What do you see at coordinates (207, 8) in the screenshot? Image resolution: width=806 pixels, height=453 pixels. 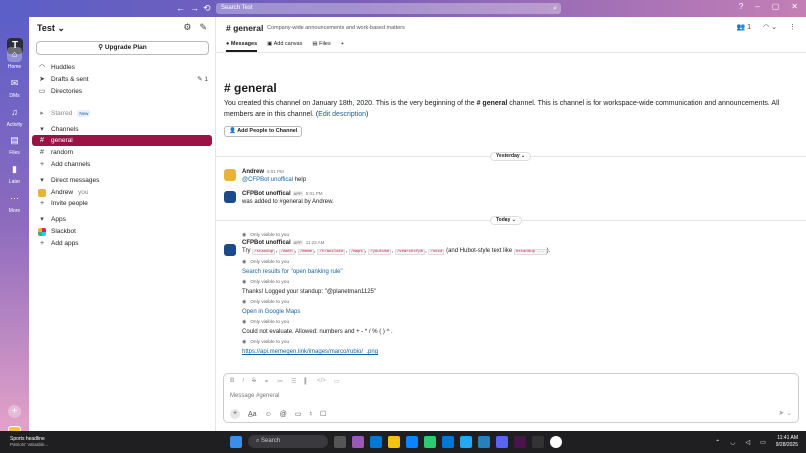 I see `history-icon: ⟲` at bounding box center [207, 8].